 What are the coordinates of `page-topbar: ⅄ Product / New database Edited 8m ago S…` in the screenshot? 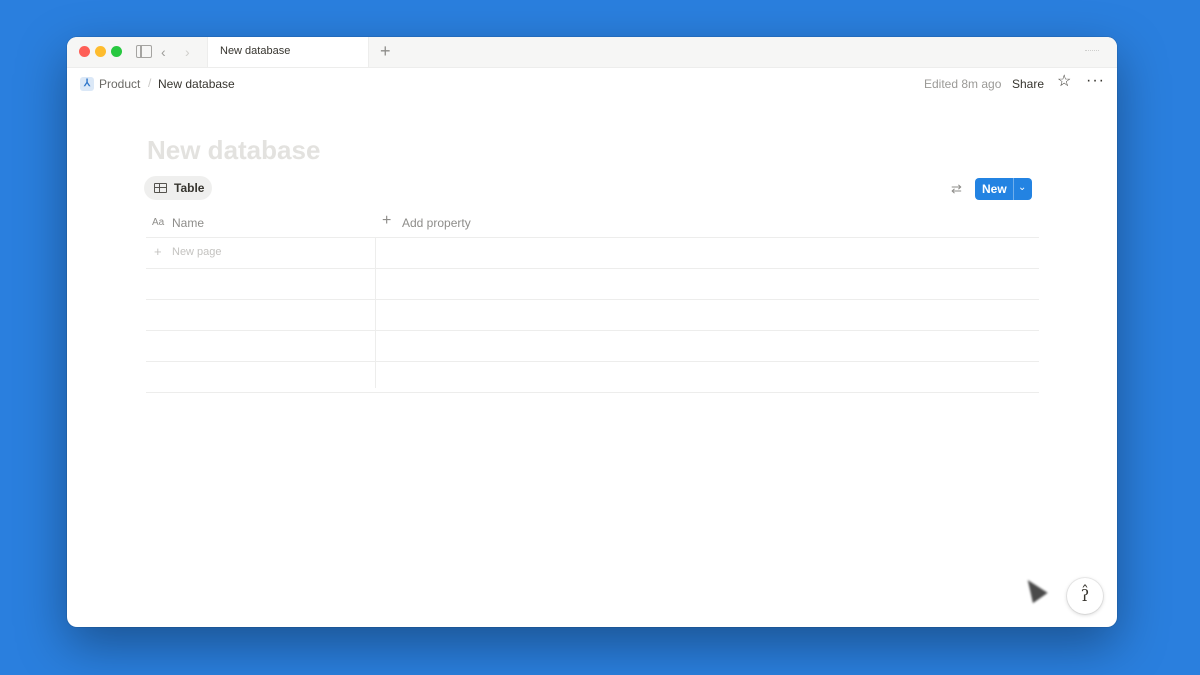 It's located at (592, 84).